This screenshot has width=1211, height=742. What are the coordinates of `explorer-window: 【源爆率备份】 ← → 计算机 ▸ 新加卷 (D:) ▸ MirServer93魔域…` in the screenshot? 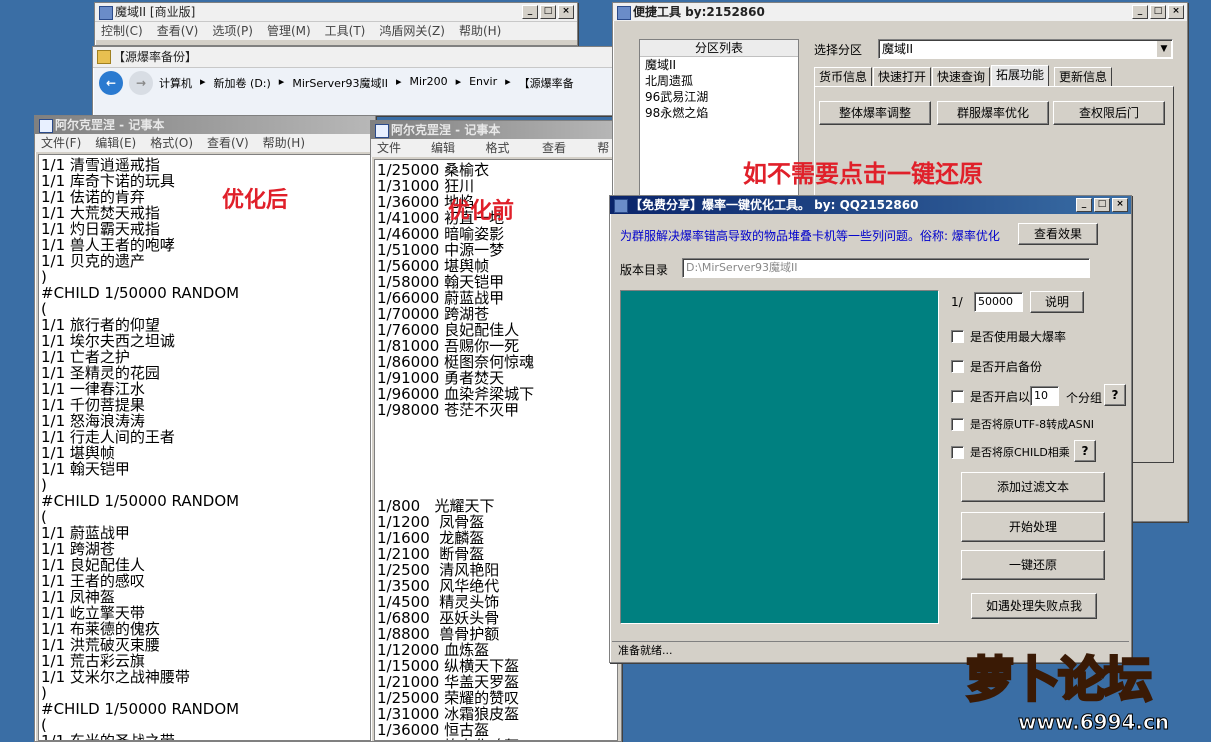 It's located at (363, 81).